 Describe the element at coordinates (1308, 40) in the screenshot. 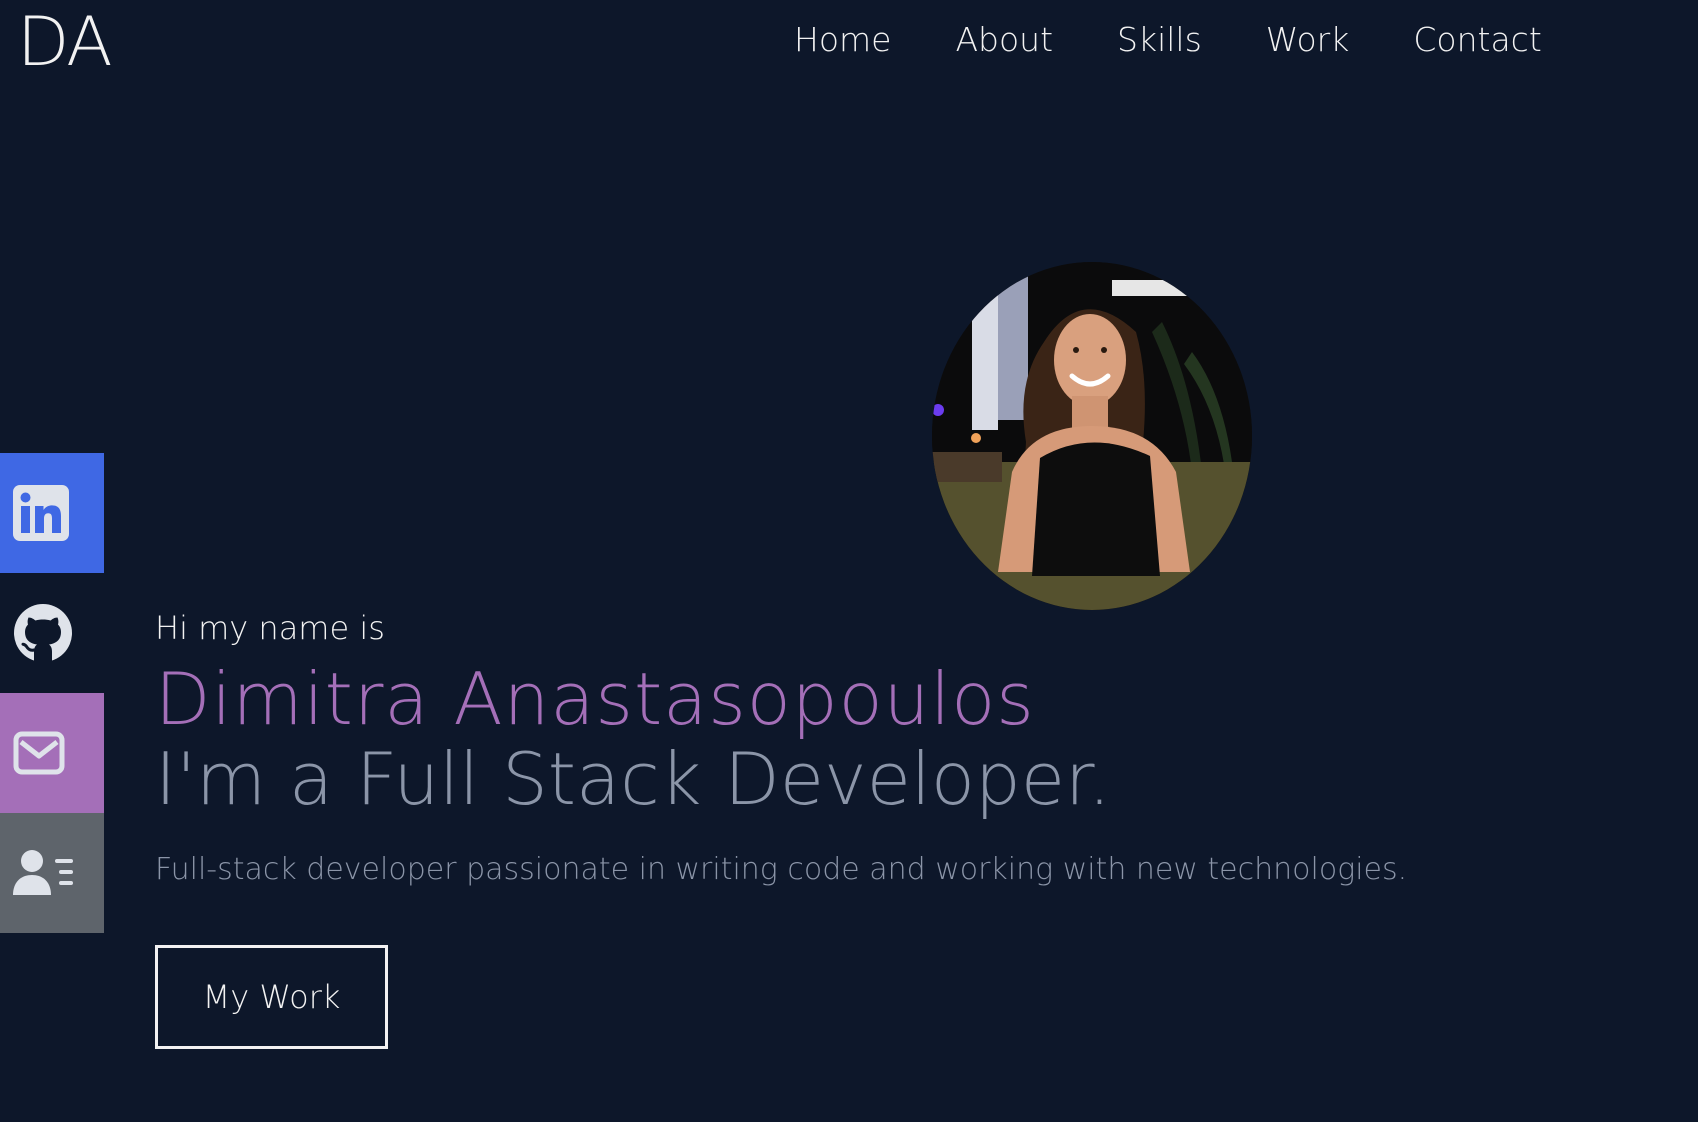

I see `nav-work: Work` at that location.